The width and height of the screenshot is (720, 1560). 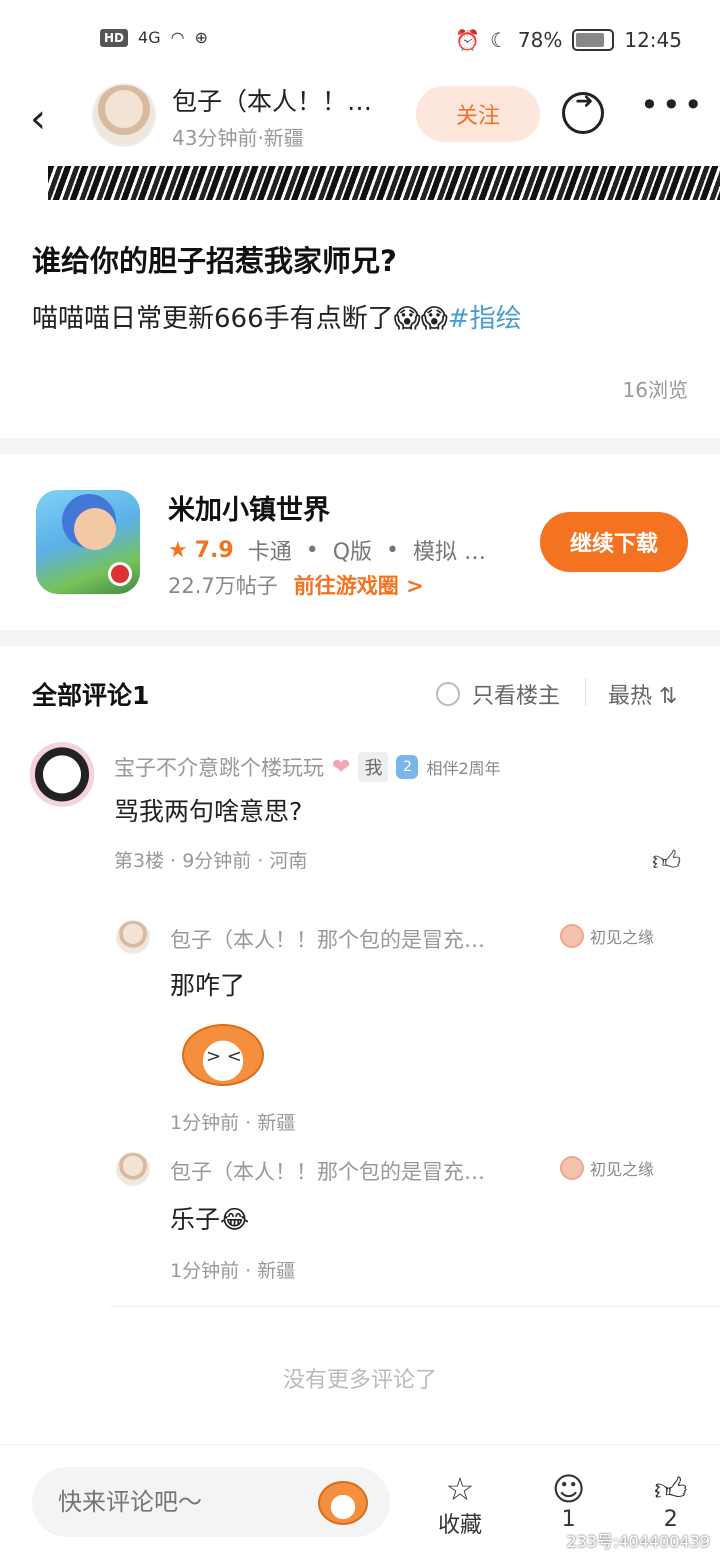 I want to click on post-body-text: 喵喵喵日常更新666手有点断了😱😱, so click(x=240, y=319).